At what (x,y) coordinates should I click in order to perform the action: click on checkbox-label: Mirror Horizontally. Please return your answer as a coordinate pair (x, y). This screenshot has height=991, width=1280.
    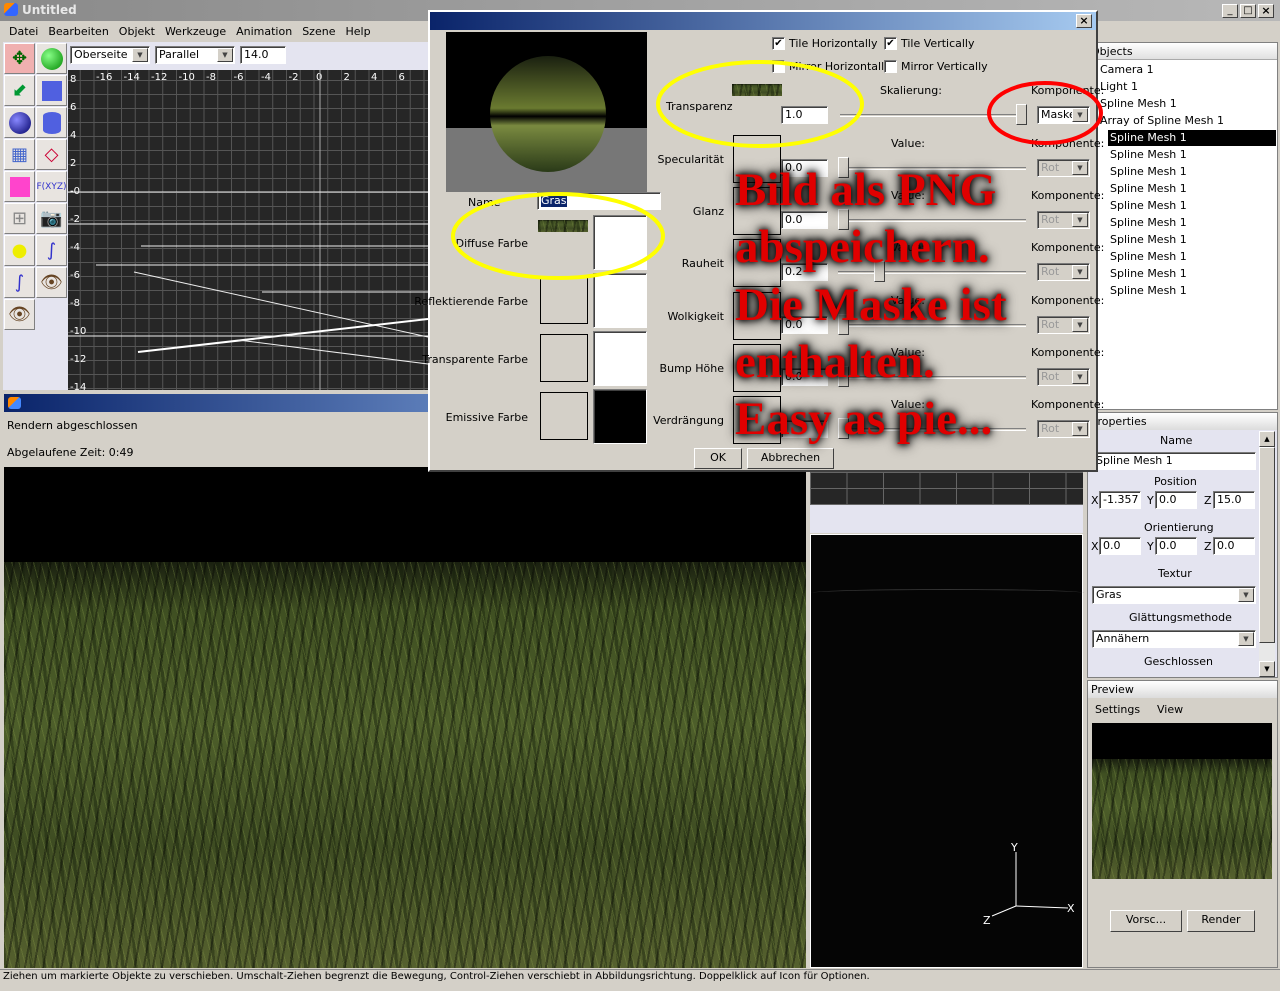
    Looking at the image, I should click on (840, 66).